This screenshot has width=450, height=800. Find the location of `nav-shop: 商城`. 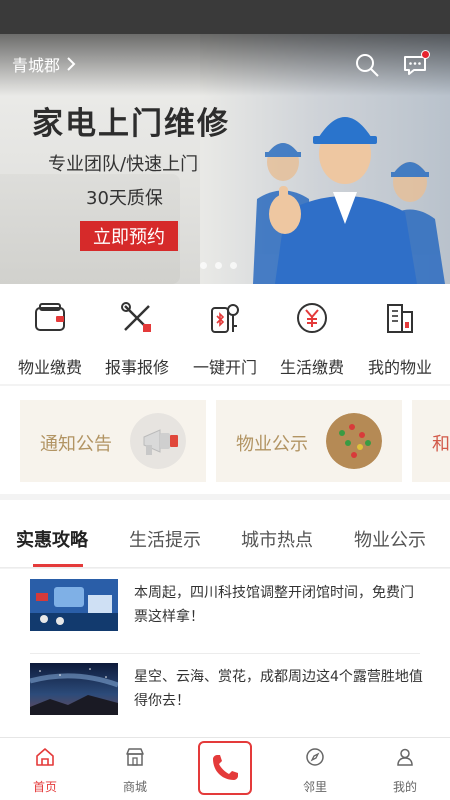

nav-shop: 商城 is located at coordinates (135, 769).